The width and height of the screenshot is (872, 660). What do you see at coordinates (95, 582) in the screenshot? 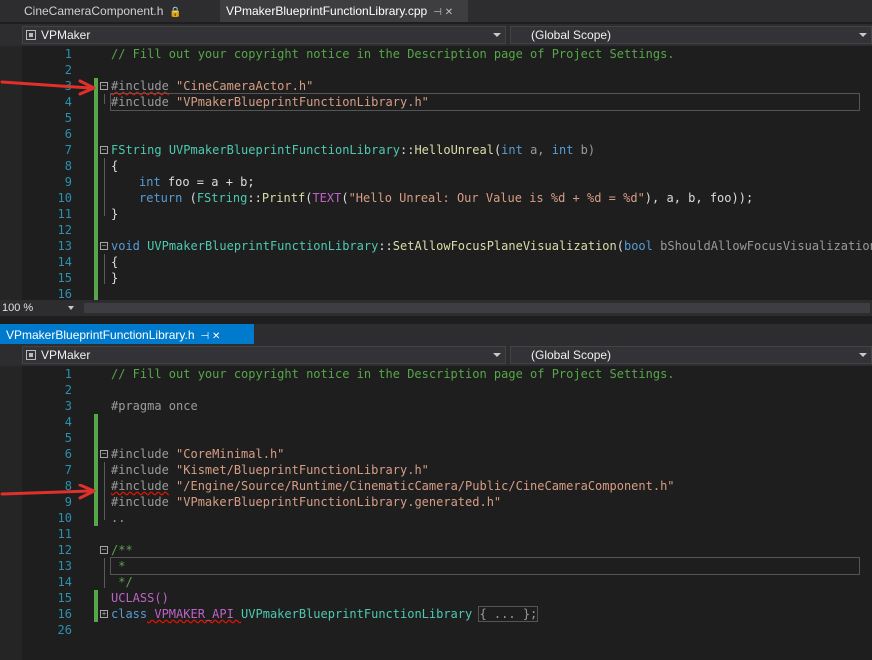
I see `code-line: 14 */` at bounding box center [95, 582].